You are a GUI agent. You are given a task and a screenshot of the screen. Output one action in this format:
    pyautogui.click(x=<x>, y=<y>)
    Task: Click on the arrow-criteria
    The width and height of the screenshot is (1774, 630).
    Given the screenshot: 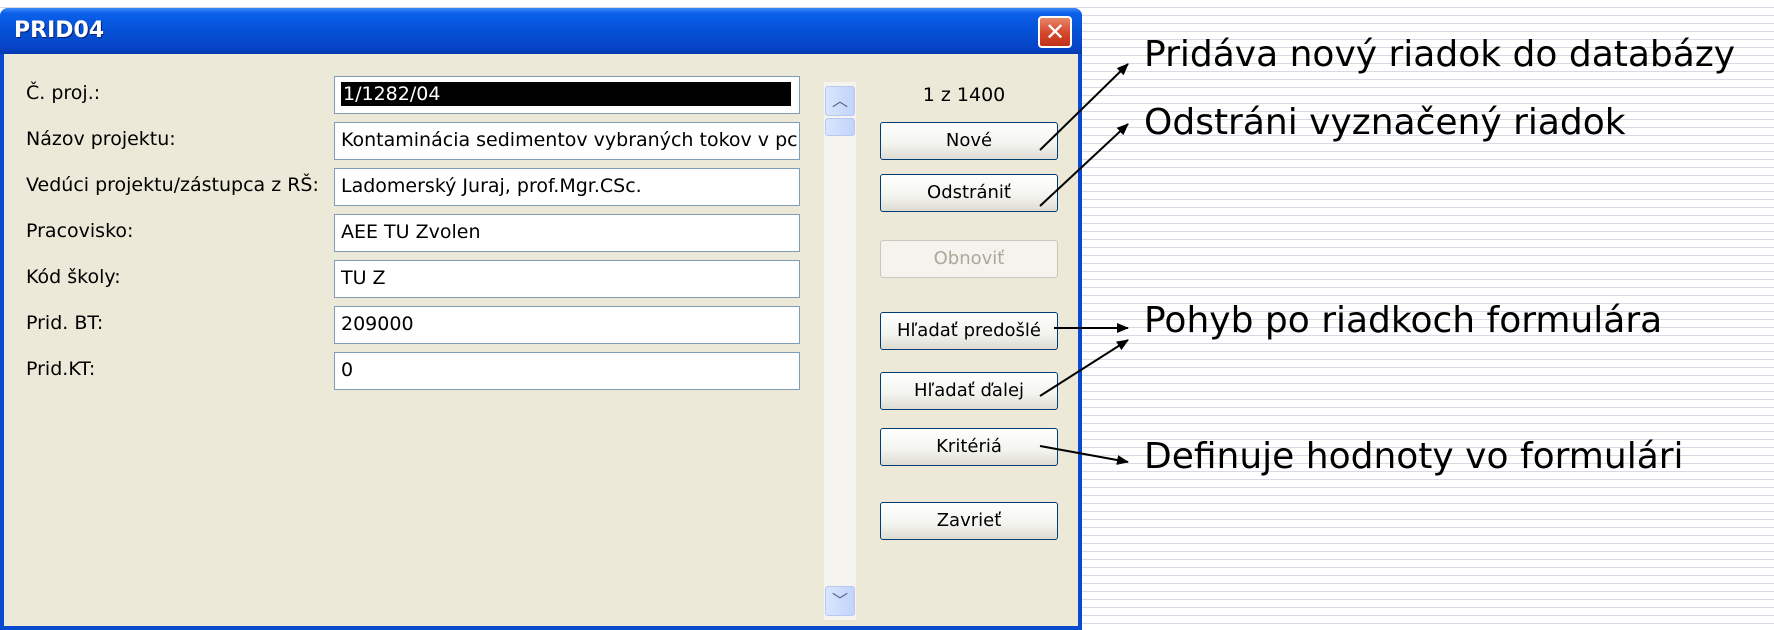 What is the action you would take?
    pyautogui.click(x=1084, y=455)
    